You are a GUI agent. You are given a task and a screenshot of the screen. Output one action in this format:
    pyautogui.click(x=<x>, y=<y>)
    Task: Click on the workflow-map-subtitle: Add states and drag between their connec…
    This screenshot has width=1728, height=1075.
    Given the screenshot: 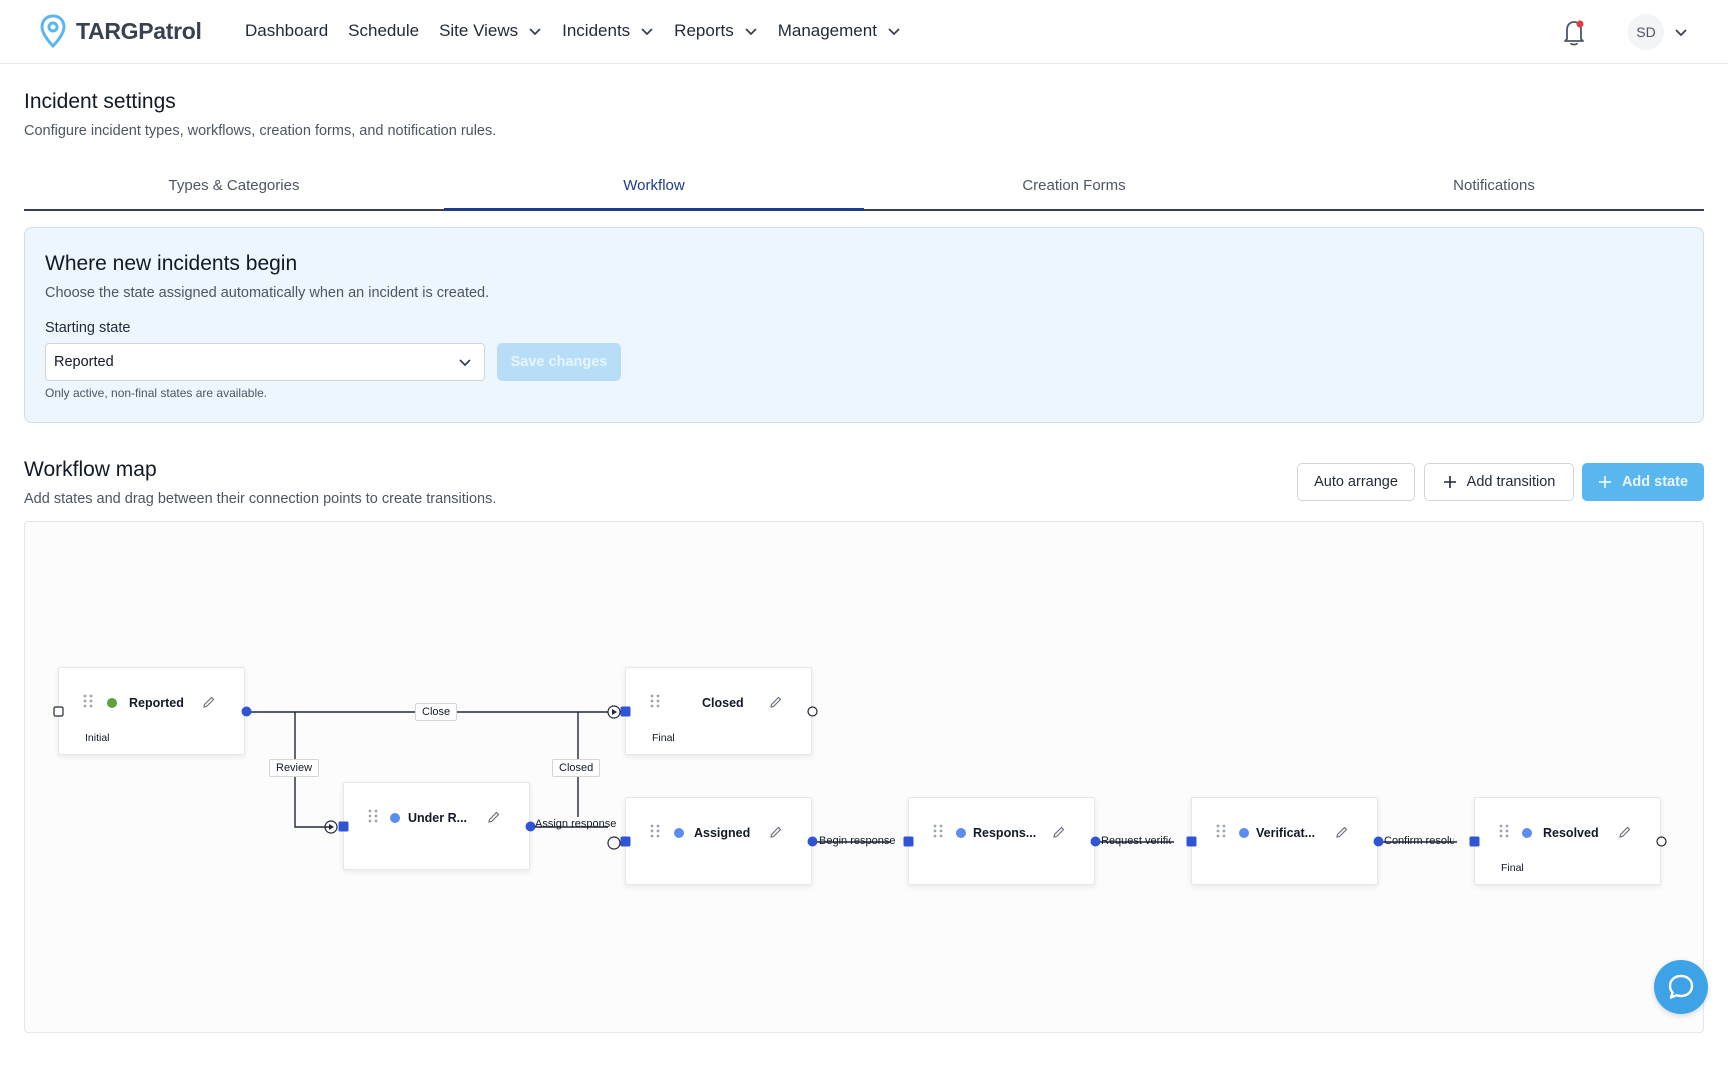 What is the action you would take?
    pyautogui.click(x=260, y=499)
    